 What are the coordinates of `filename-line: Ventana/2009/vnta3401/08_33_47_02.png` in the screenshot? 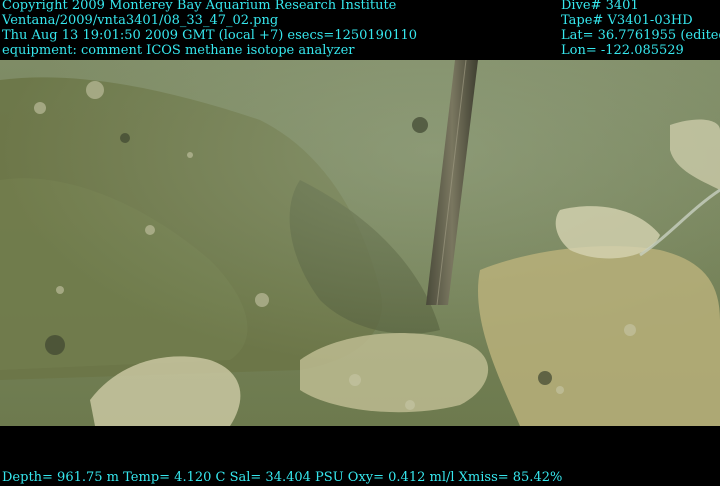 It's located at (140, 20).